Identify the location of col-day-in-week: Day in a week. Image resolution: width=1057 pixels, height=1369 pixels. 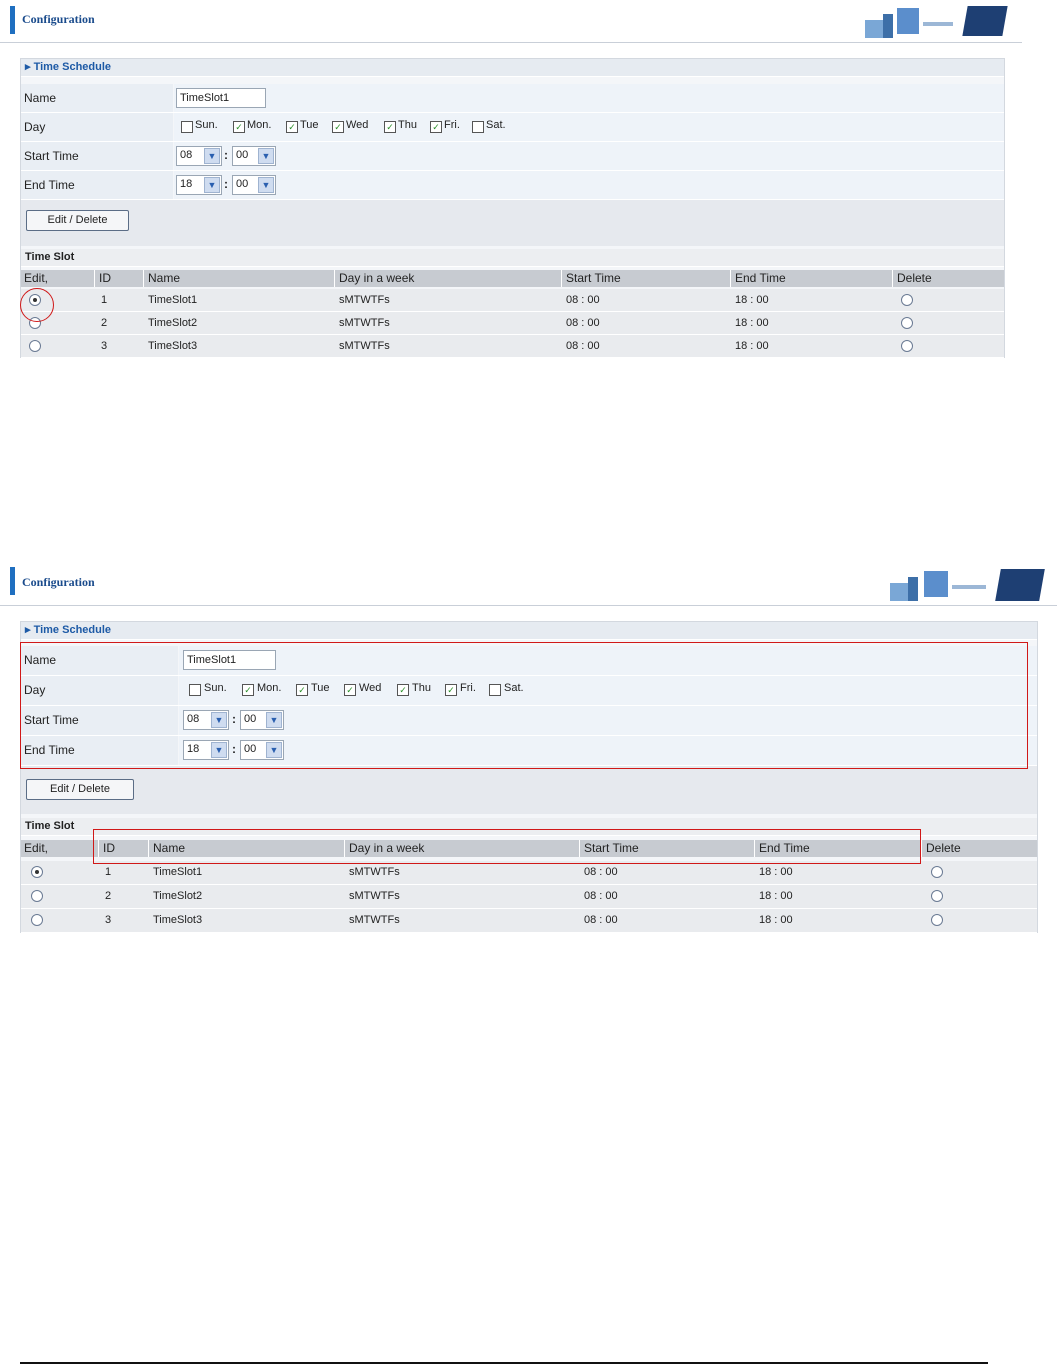
(449, 278).